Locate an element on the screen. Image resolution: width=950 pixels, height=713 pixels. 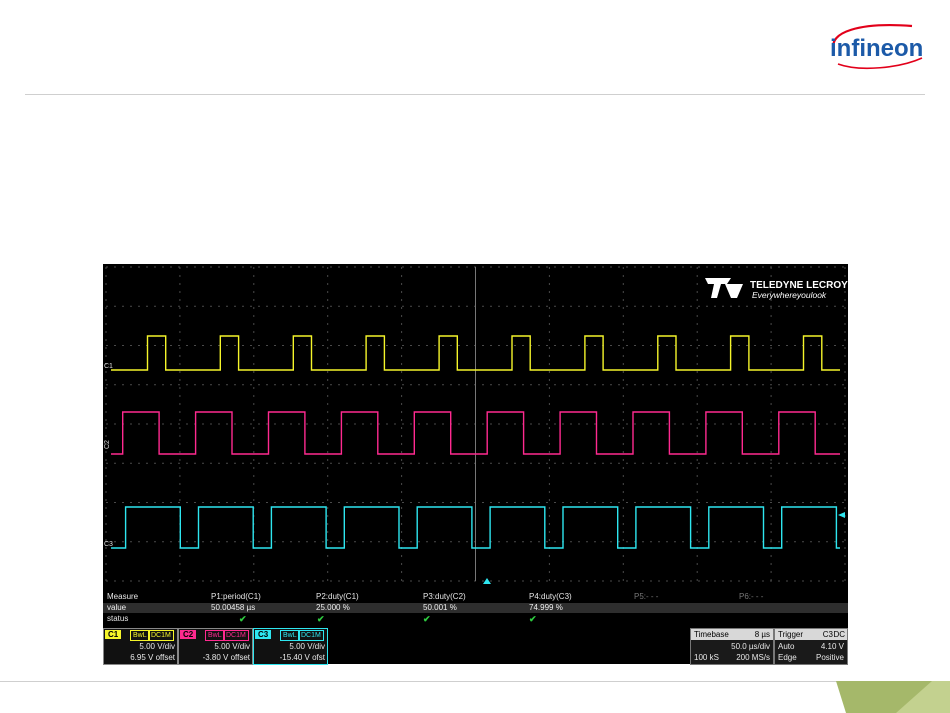
channel-c1-bw-flag: BwL is located at coordinates (140, 635).